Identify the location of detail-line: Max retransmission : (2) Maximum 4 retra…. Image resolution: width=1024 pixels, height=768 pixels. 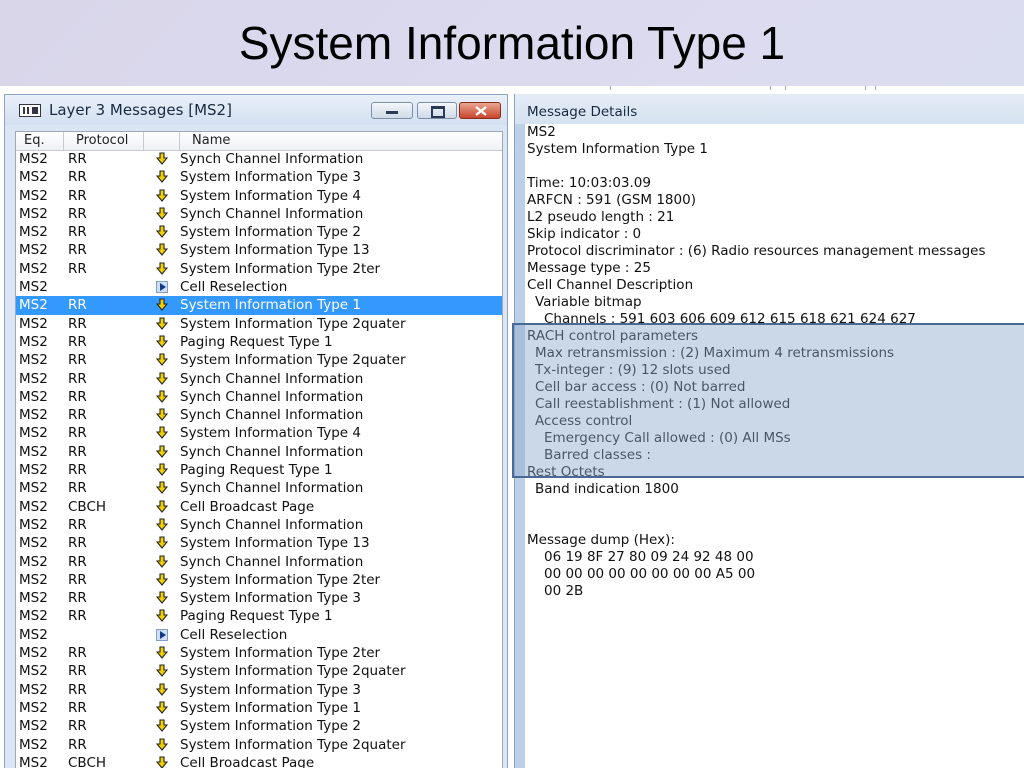
(715, 353).